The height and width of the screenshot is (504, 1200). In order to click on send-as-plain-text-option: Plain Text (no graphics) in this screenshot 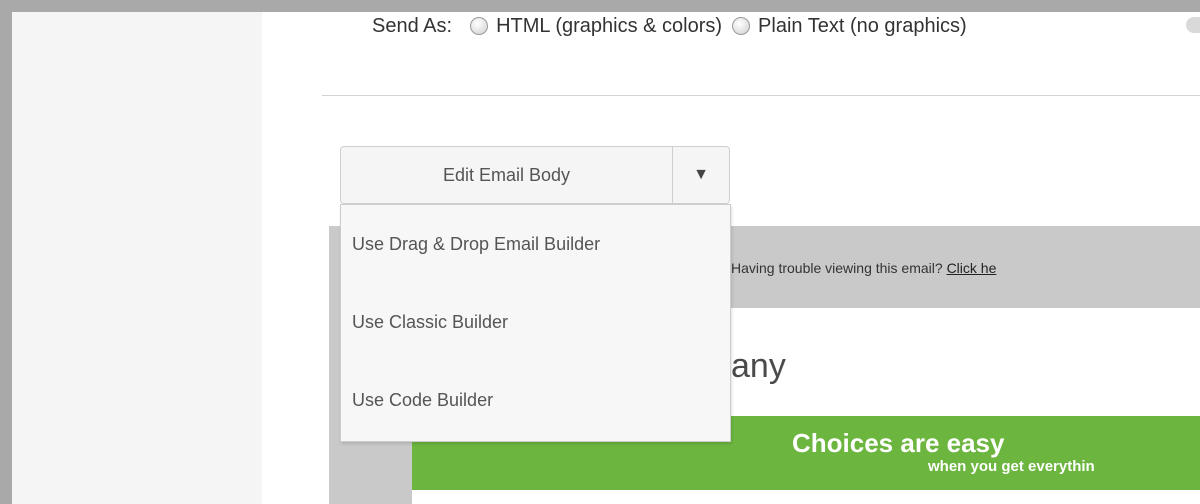, I will do `click(849, 26)`.